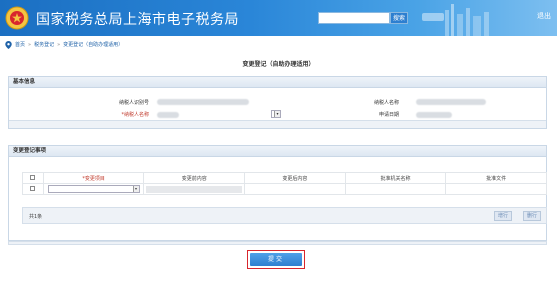  Describe the element at coordinates (354, 18) in the screenshot. I see `search-input` at that location.